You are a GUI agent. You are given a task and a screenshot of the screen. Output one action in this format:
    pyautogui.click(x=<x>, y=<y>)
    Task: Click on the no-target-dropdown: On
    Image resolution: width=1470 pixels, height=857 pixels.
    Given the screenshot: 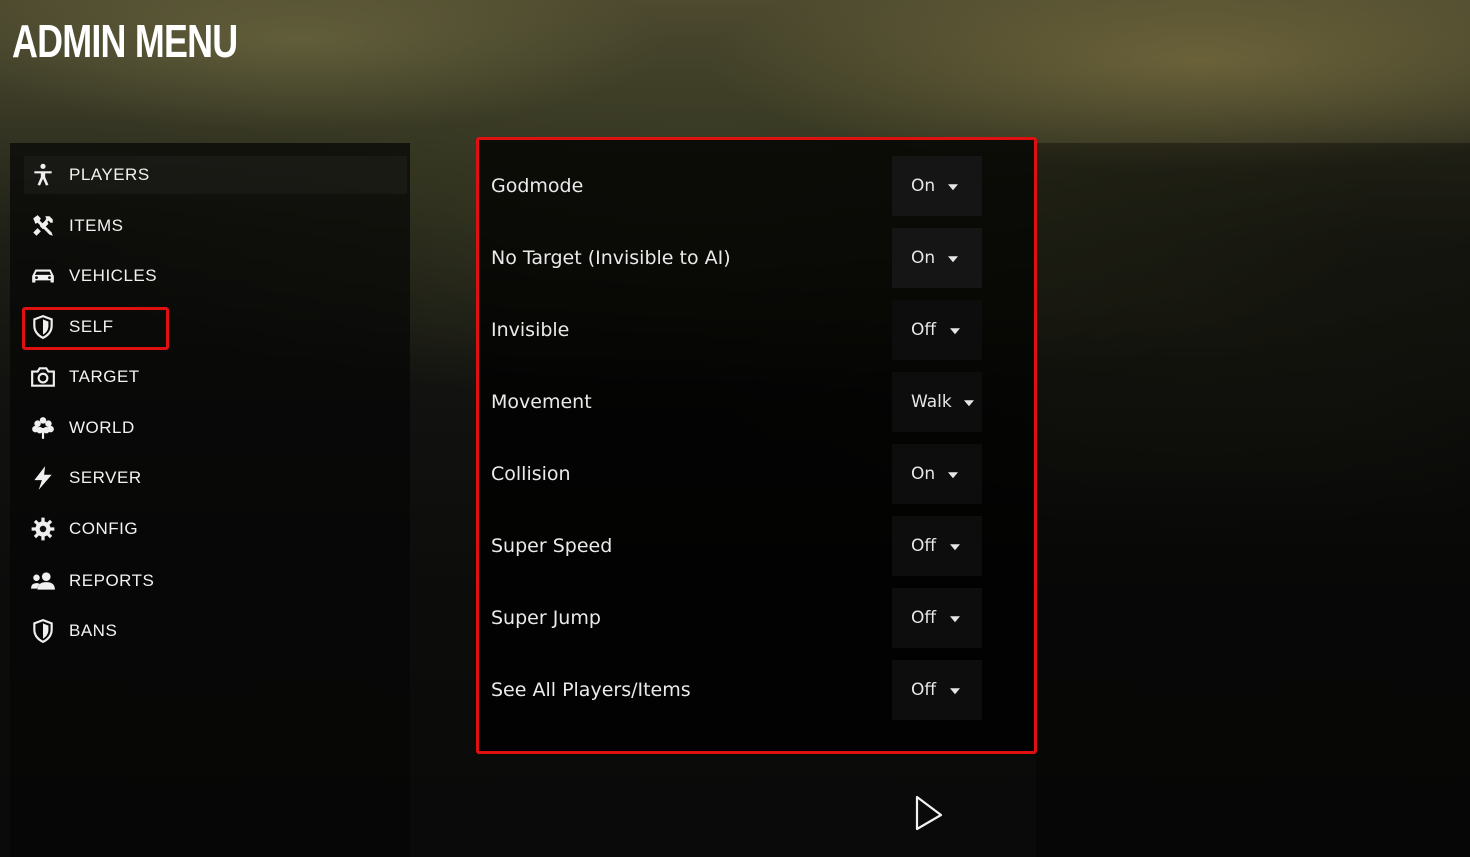 What is the action you would take?
    pyautogui.click(x=937, y=258)
    